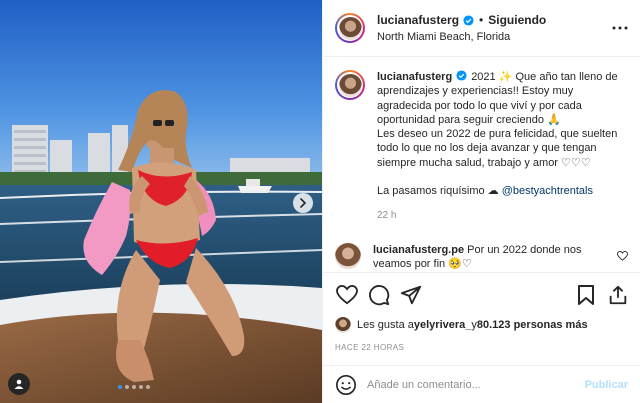 Image resolution: width=640 pixels, height=403 pixels. Describe the element at coordinates (418, 250) in the screenshot. I see `comment-username: lucianafusterg.pe` at that location.